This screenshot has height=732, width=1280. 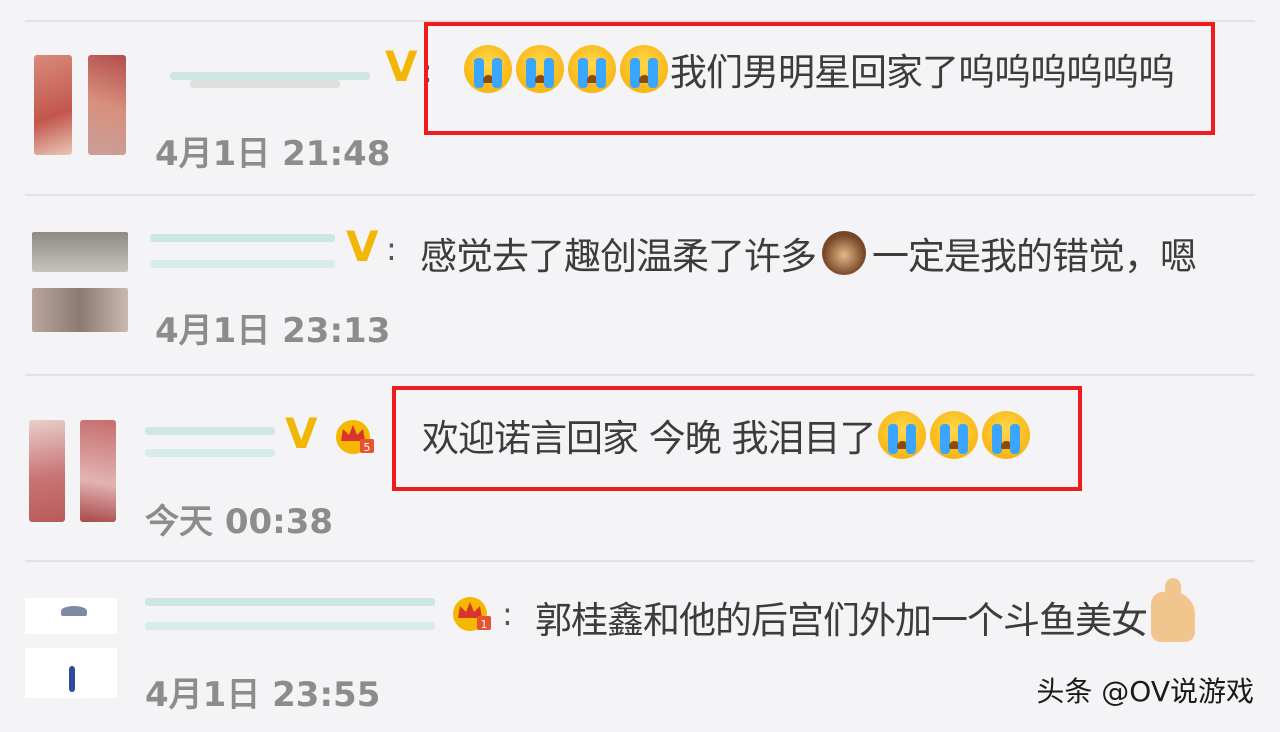 What do you see at coordinates (263, 695) in the screenshot?
I see `timestamp: 4月1日 23:55` at bounding box center [263, 695].